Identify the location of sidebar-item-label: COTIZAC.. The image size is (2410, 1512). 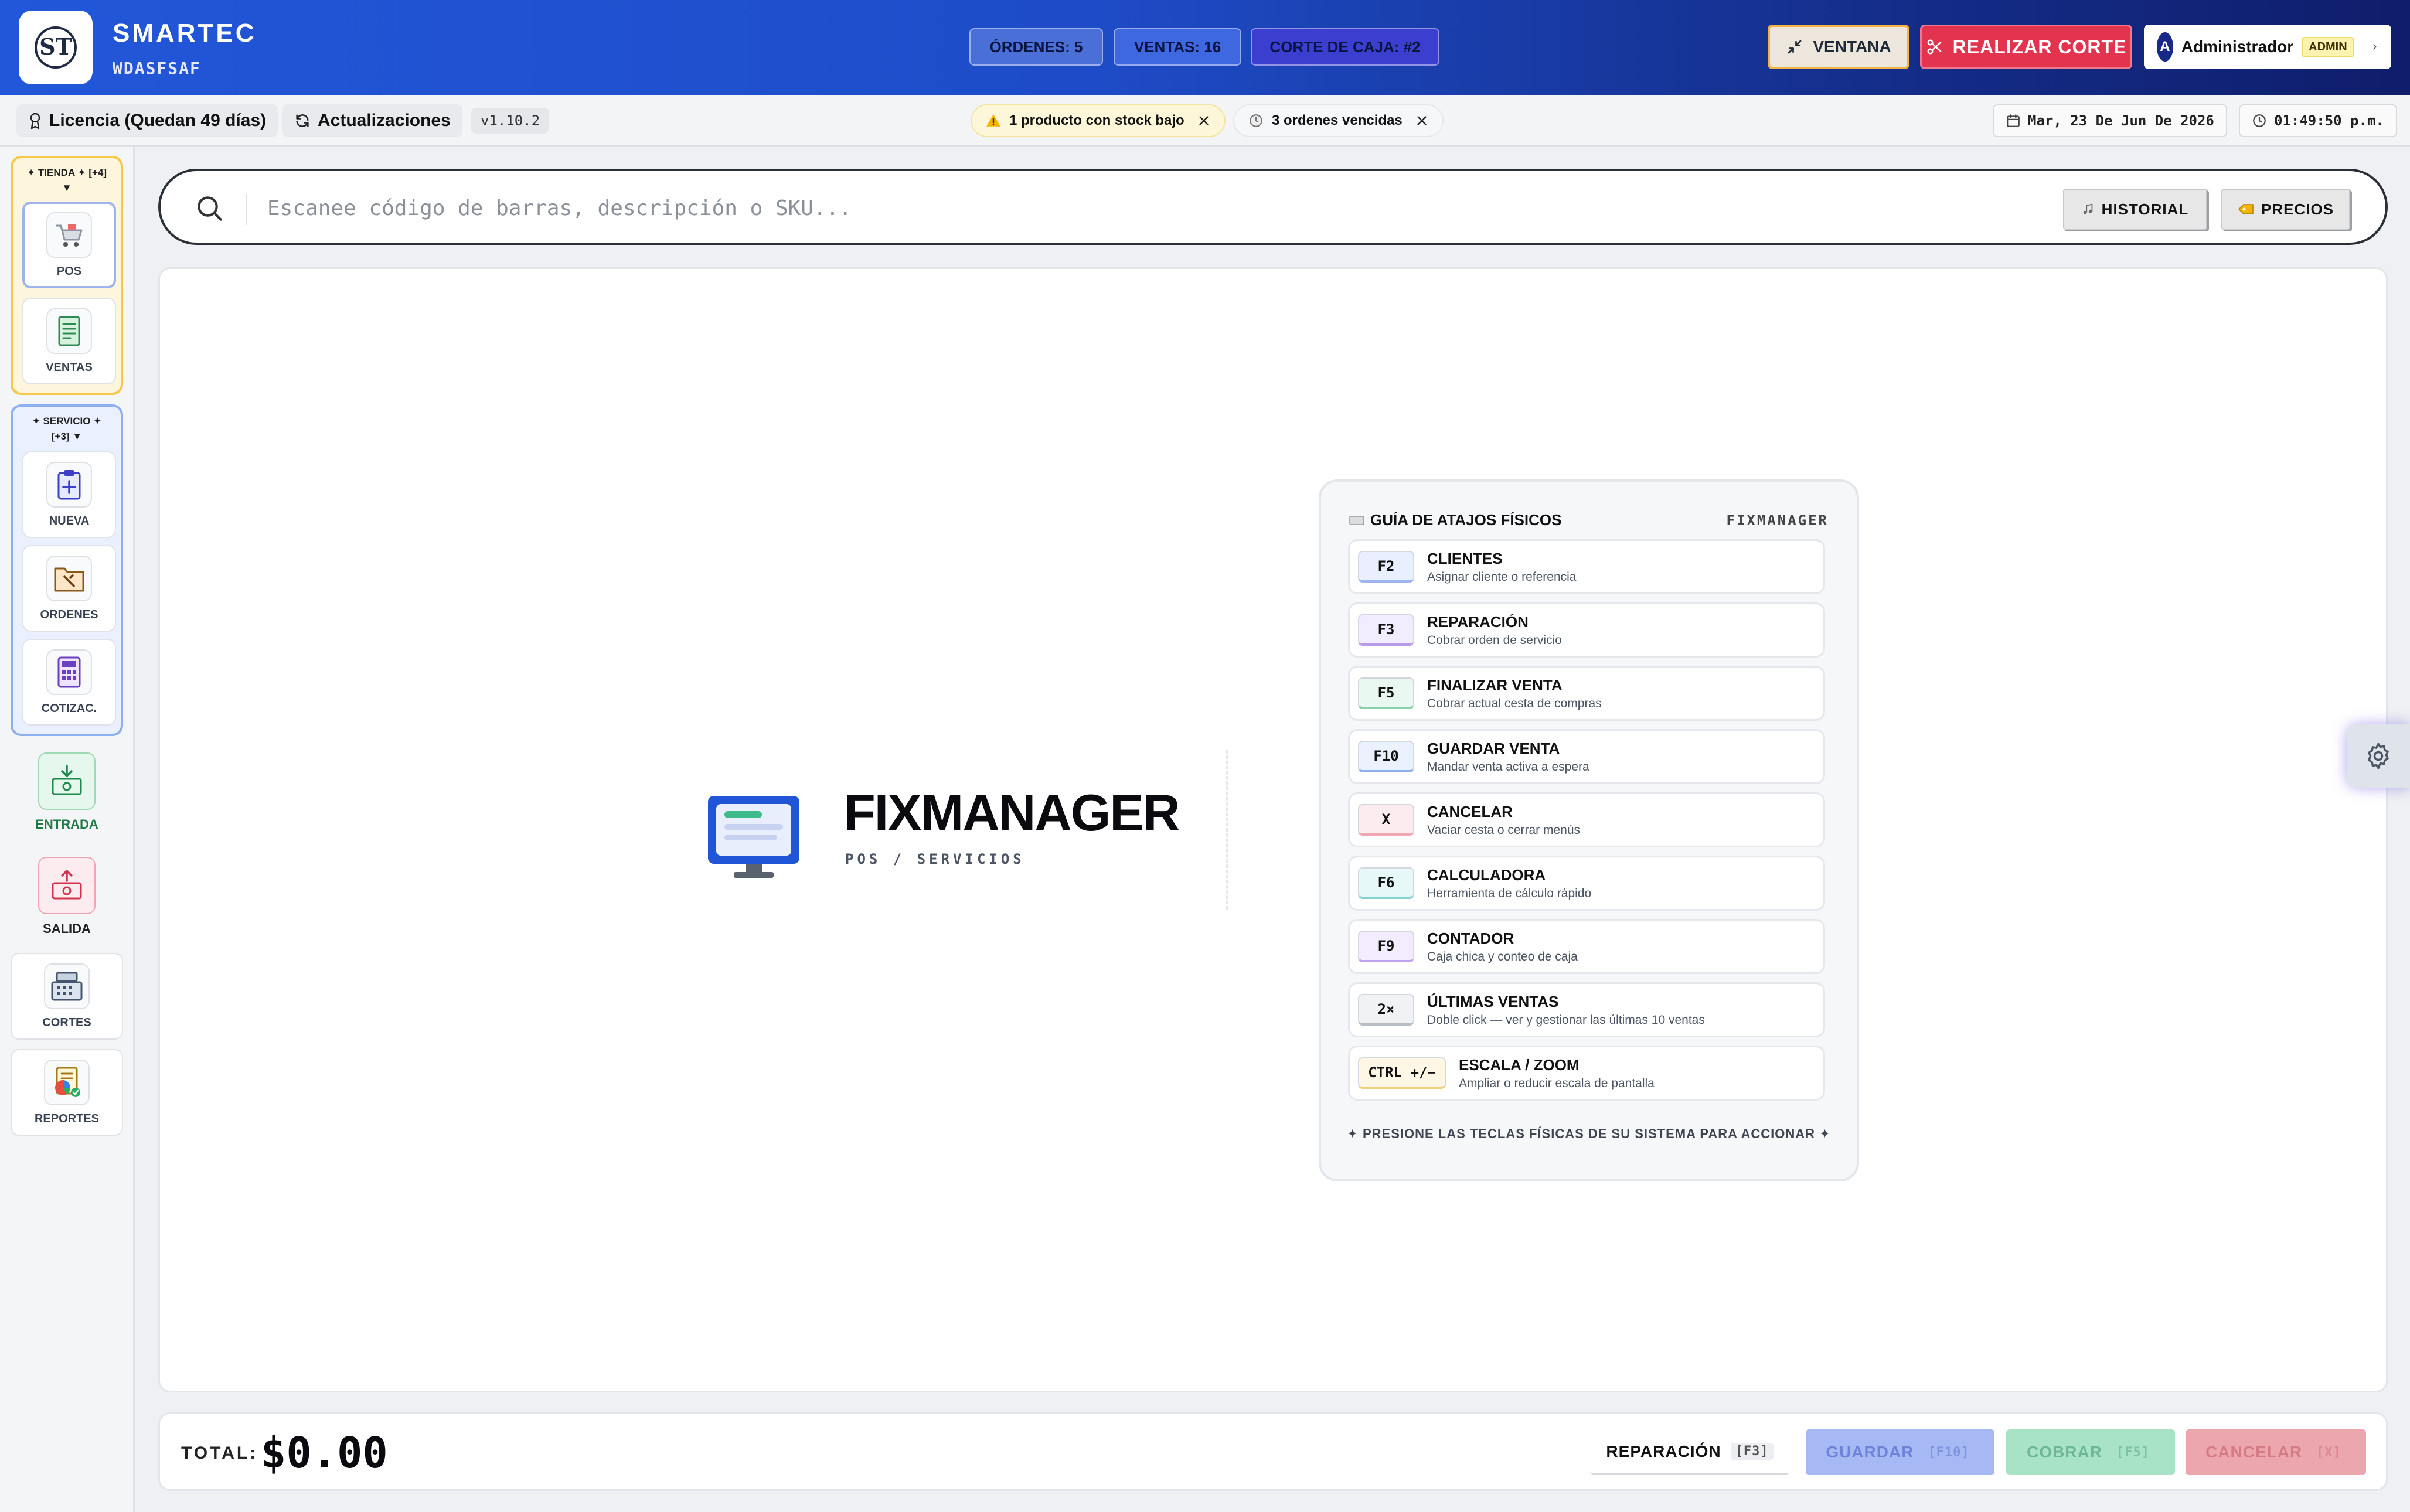
(69, 708).